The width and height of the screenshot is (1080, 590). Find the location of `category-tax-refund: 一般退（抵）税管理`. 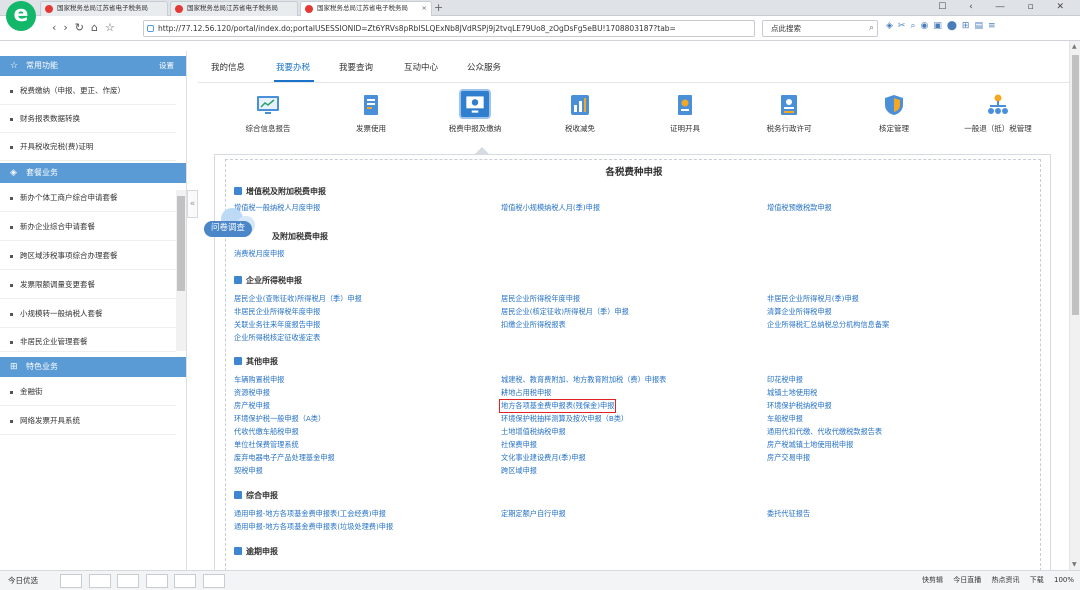

category-tax-refund: 一般退（抵）税管理 is located at coordinates (998, 118).